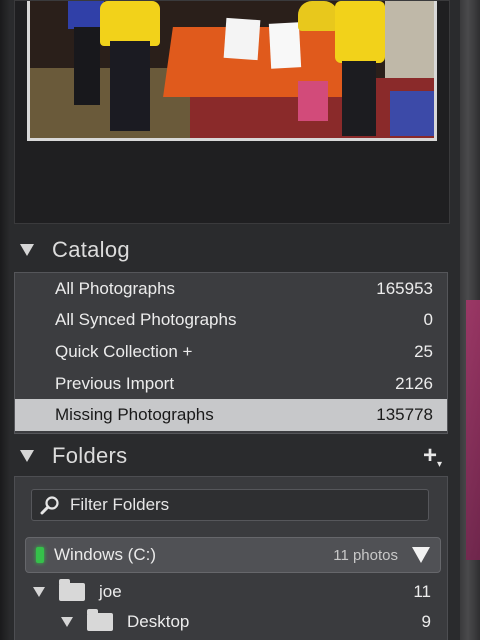 The height and width of the screenshot is (640, 480). What do you see at coordinates (146, 320) in the screenshot?
I see `catalog-item-label: All Synced Photographs` at bounding box center [146, 320].